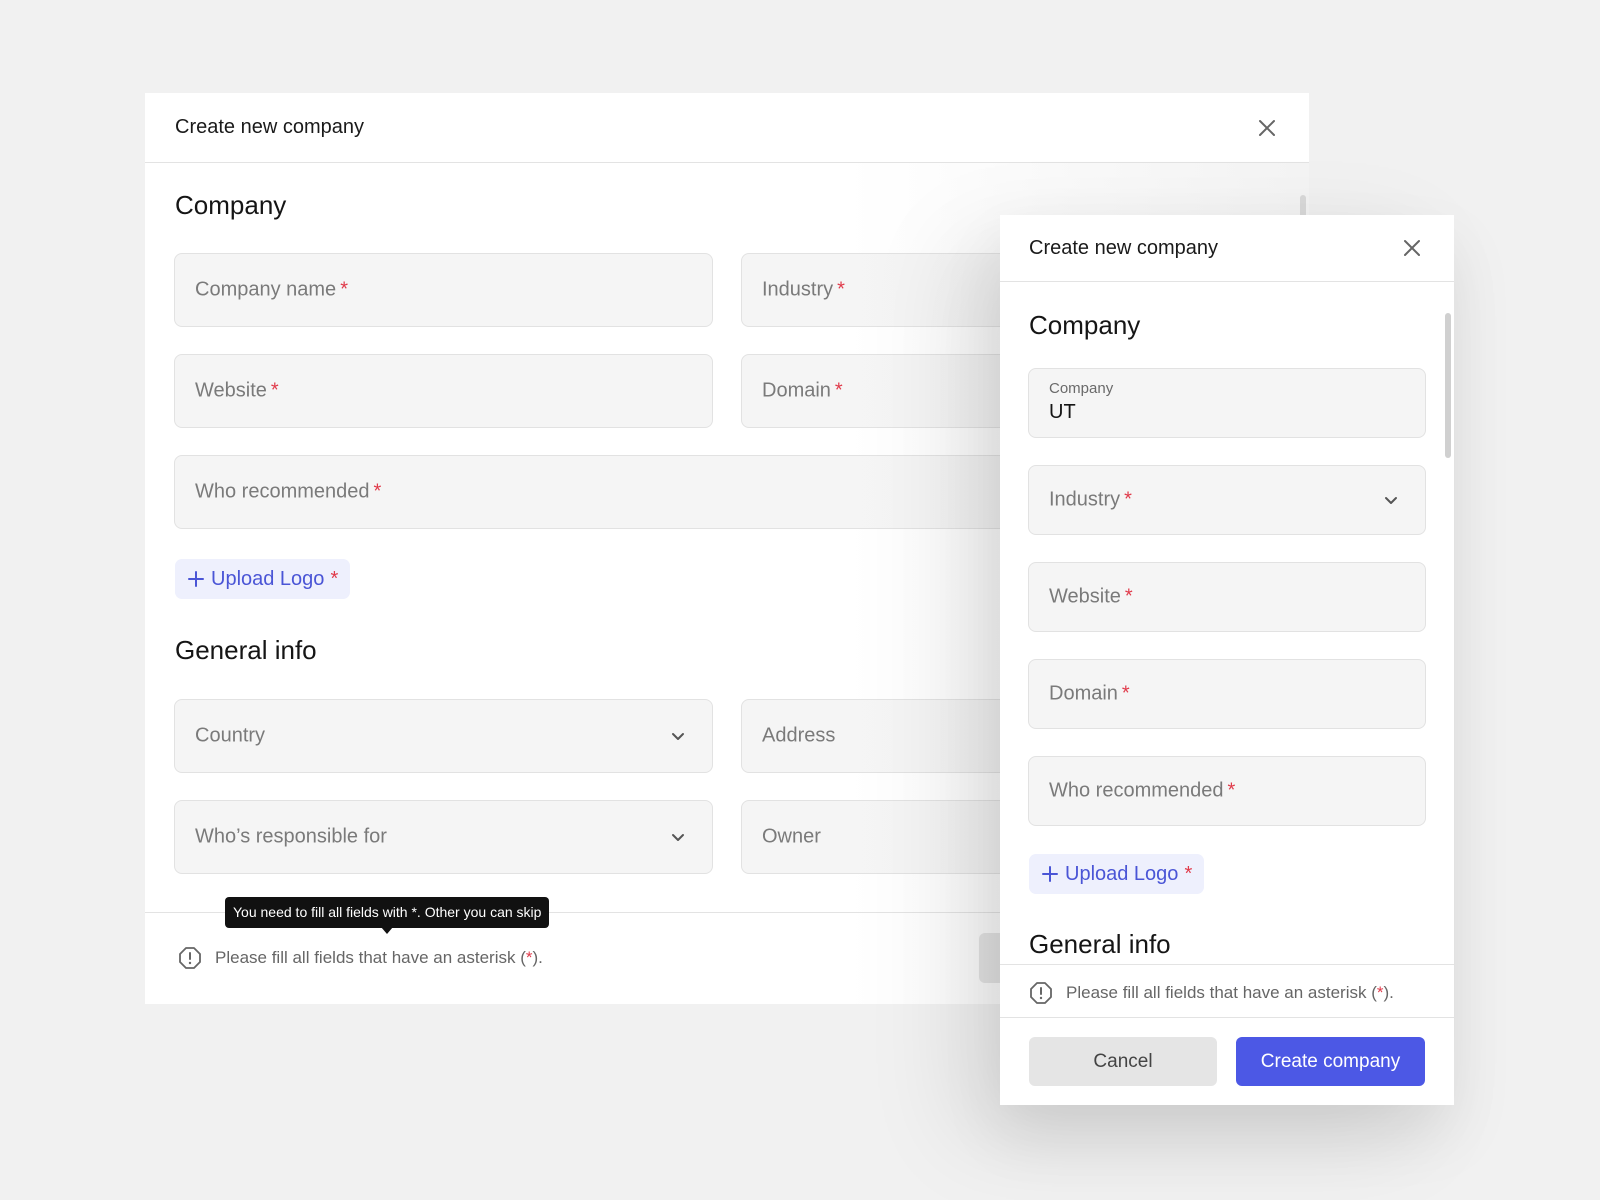  Describe the element at coordinates (387, 930) in the screenshot. I see `tooltip-arrow` at that location.